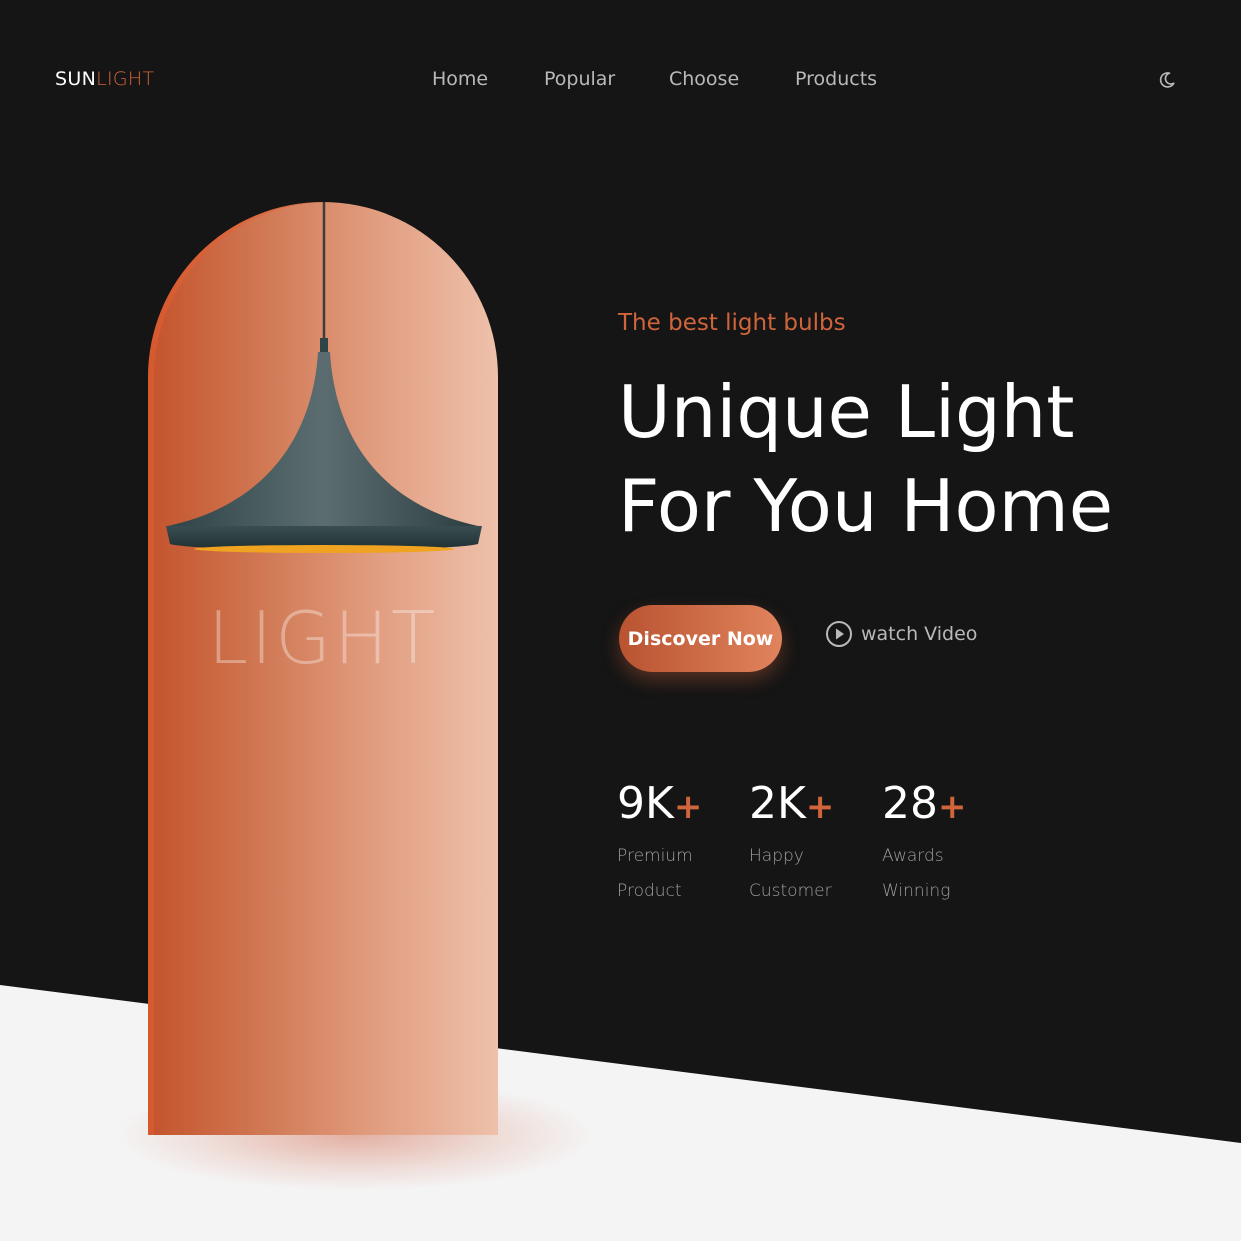  I want to click on pendant-lamp-image, so click(324, 377).